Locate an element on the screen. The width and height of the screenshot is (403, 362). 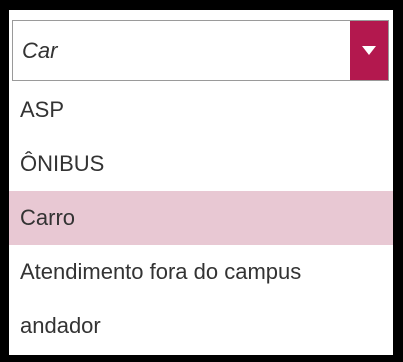
option-carro: Carro is located at coordinates (201, 218).